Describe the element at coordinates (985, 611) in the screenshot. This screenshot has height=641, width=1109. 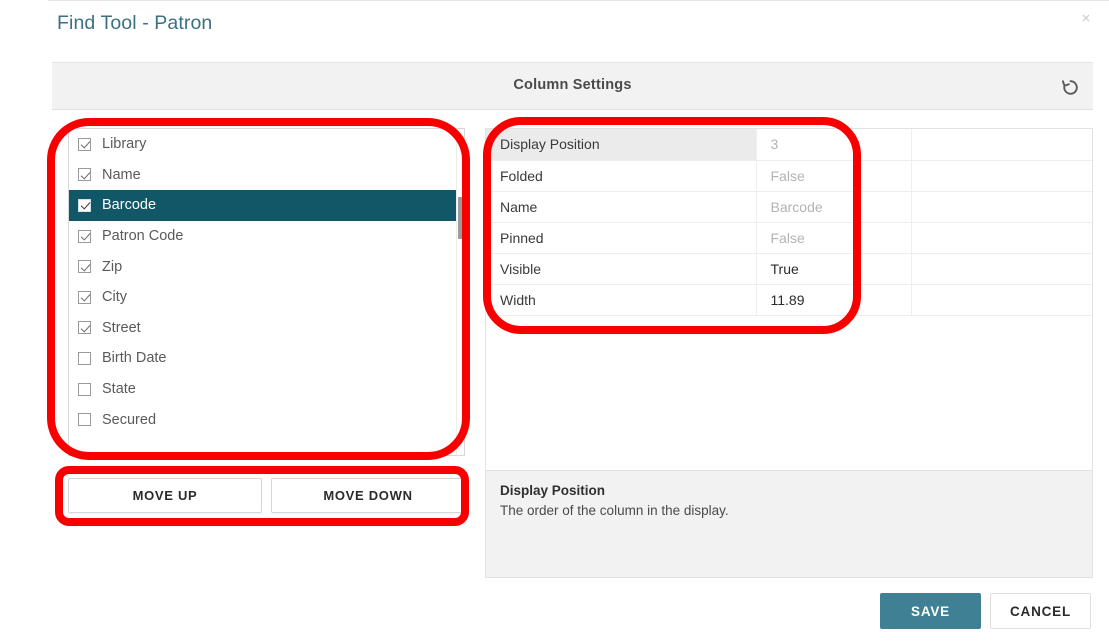
I see `dialog-footer: SAVE CANCEL` at that location.